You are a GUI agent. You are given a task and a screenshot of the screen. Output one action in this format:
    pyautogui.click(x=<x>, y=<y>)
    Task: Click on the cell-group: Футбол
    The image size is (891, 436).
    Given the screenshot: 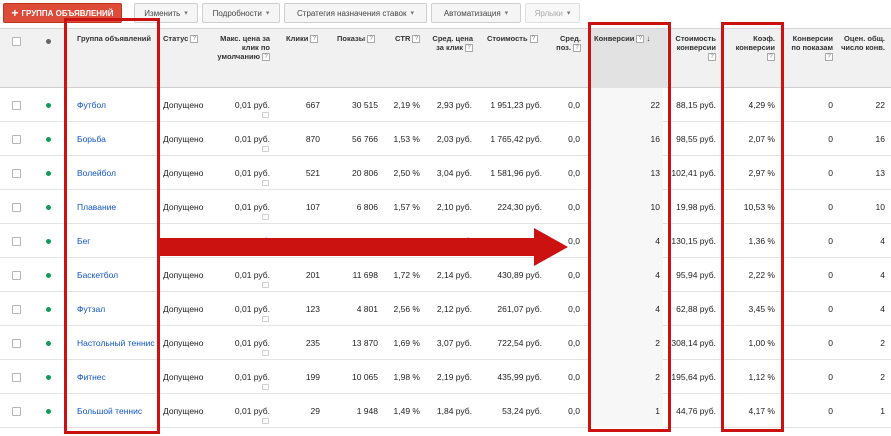 What is the action you would take?
    pyautogui.click(x=117, y=105)
    